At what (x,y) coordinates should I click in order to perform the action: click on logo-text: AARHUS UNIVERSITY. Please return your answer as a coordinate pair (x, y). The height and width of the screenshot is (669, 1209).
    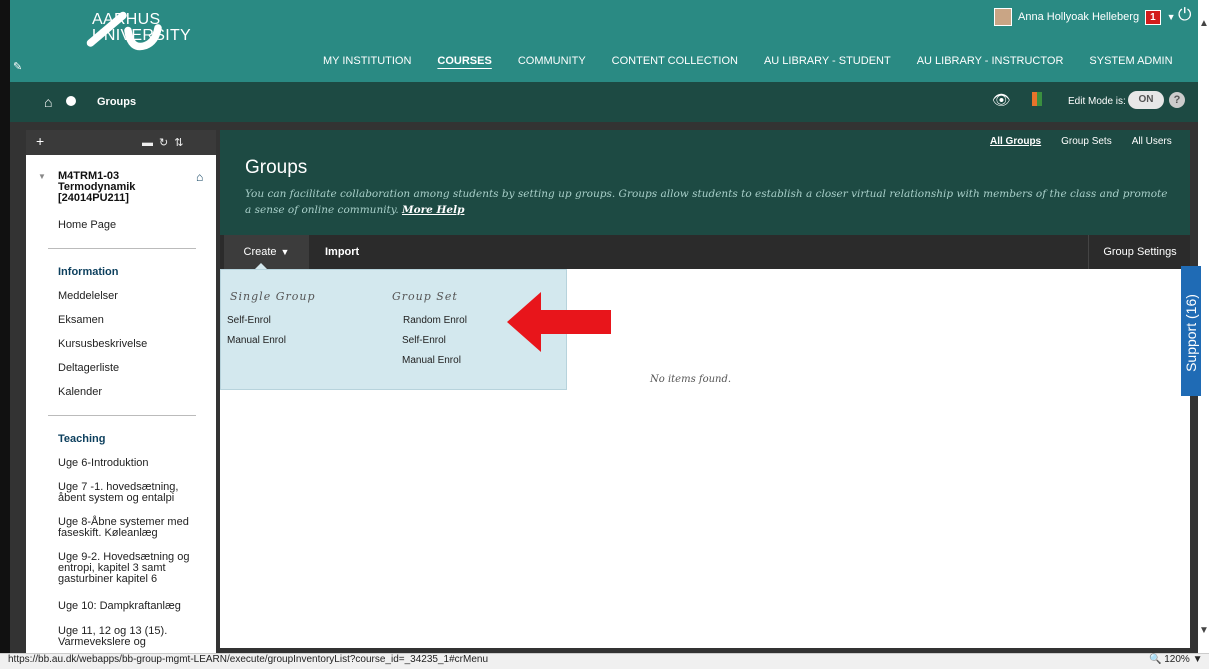
    Looking at the image, I should click on (141, 28).